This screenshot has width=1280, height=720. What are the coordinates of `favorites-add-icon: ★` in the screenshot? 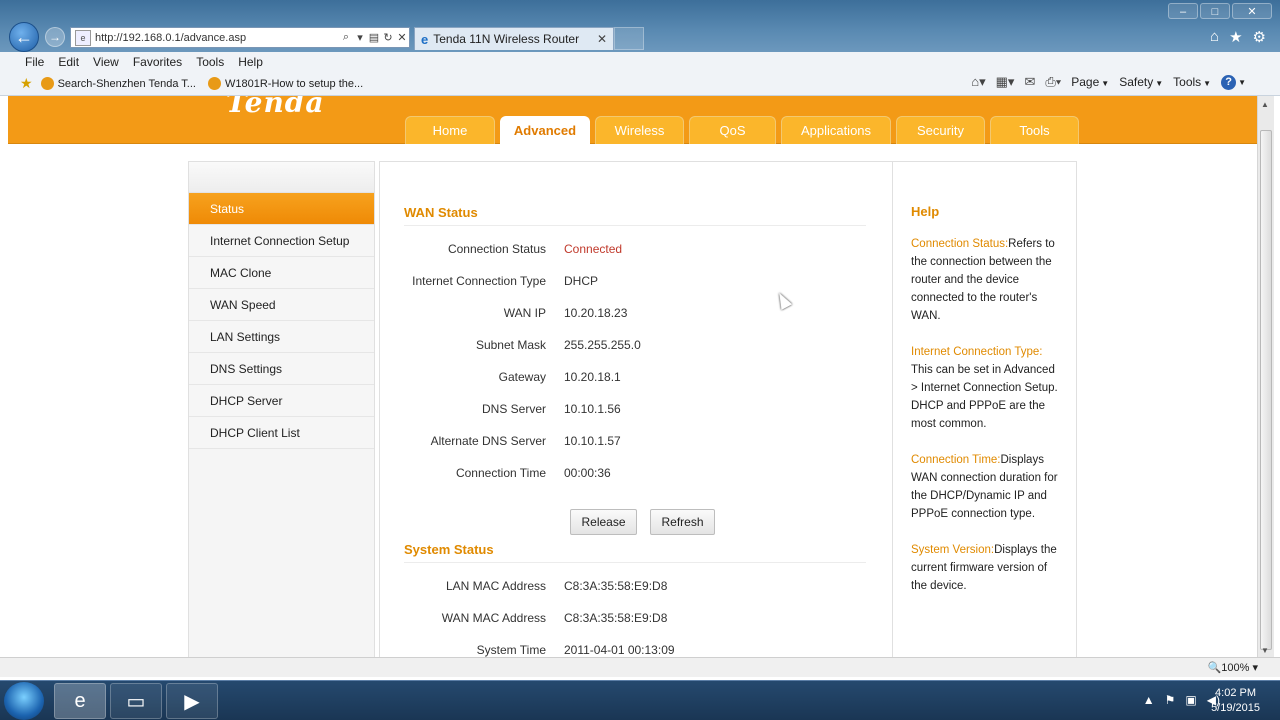 It's located at (26, 83).